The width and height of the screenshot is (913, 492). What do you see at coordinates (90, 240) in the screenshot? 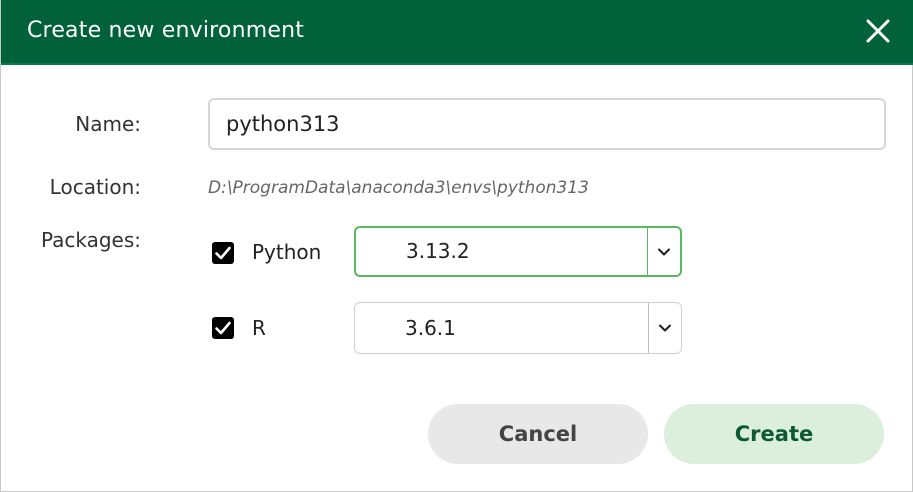
I see `packages-label: Packages:` at bounding box center [90, 240].